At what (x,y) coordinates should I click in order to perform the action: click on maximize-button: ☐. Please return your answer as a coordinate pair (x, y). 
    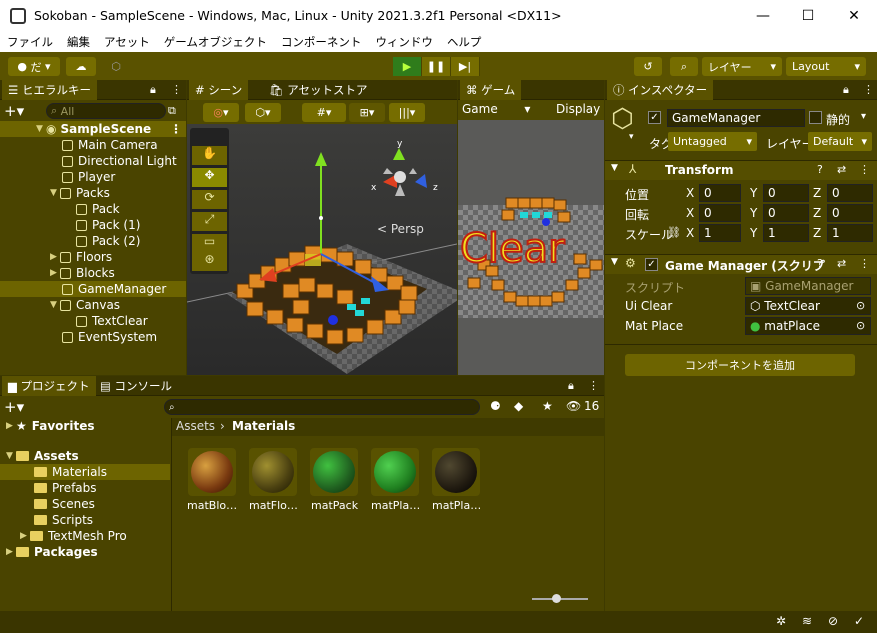
    Looking at the image, I should click on (808, 15).